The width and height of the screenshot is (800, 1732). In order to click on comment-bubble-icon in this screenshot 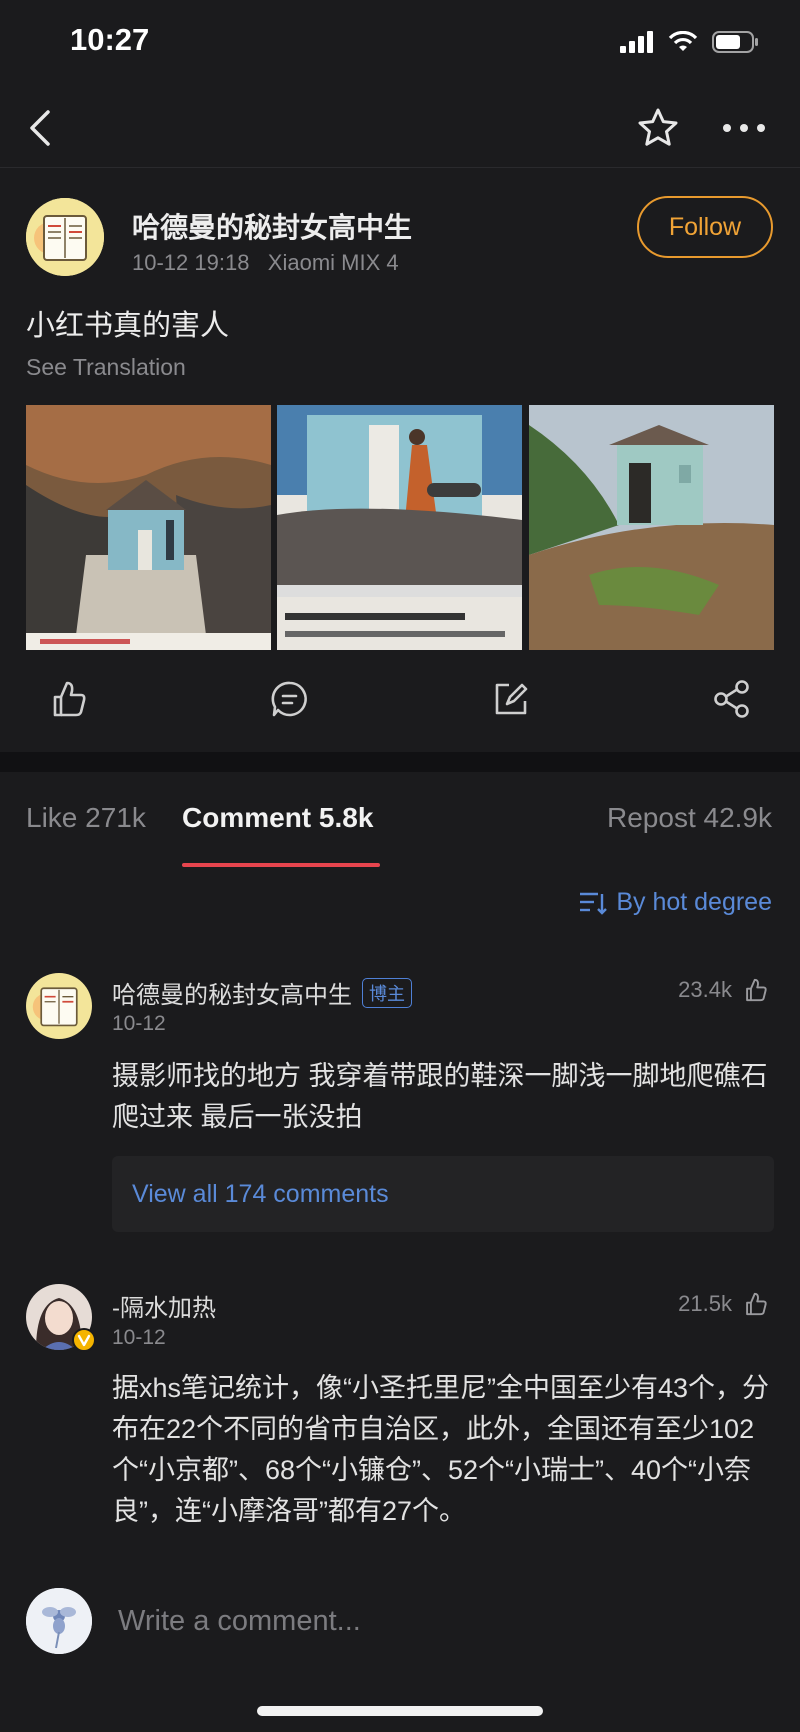, I will do `click(289, 699)`.